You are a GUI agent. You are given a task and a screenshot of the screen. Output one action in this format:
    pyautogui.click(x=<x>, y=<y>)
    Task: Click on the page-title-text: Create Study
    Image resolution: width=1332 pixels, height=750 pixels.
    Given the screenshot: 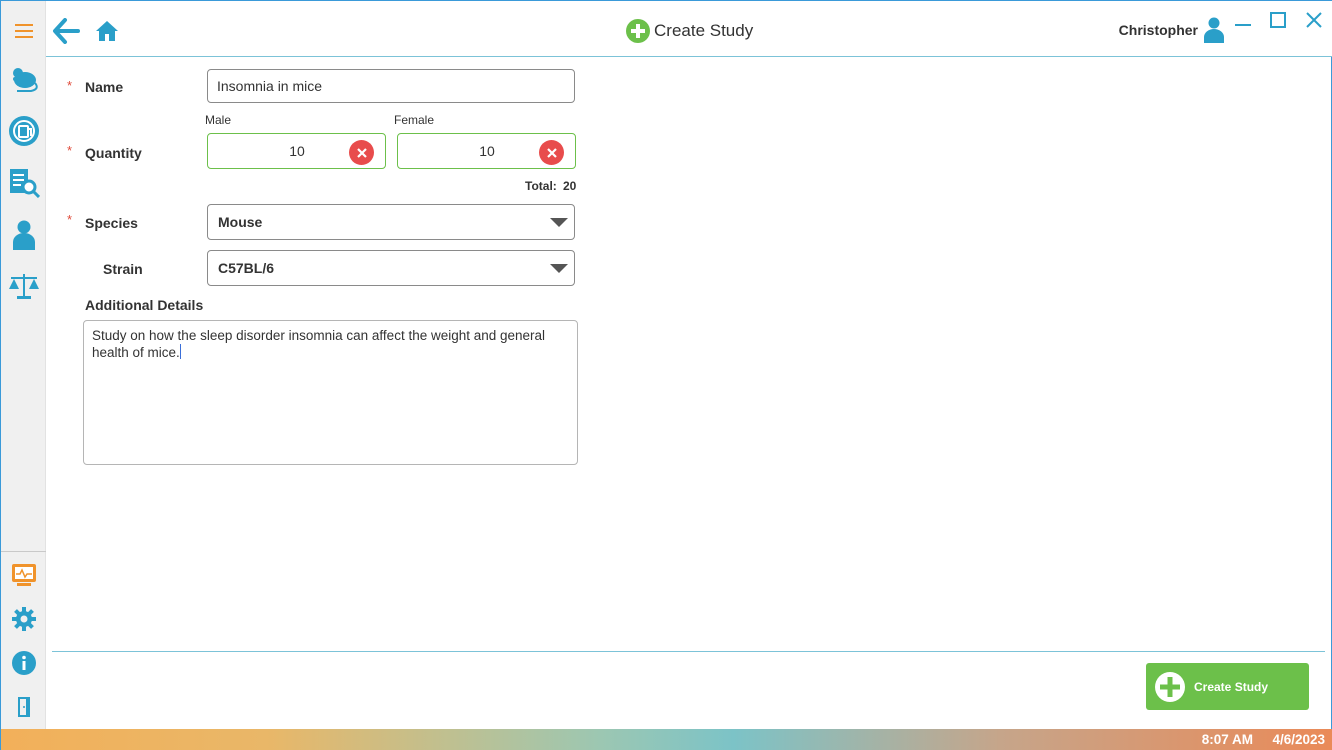 What is the action you would take?
    pyautogui.click(x=704, y=30)
    